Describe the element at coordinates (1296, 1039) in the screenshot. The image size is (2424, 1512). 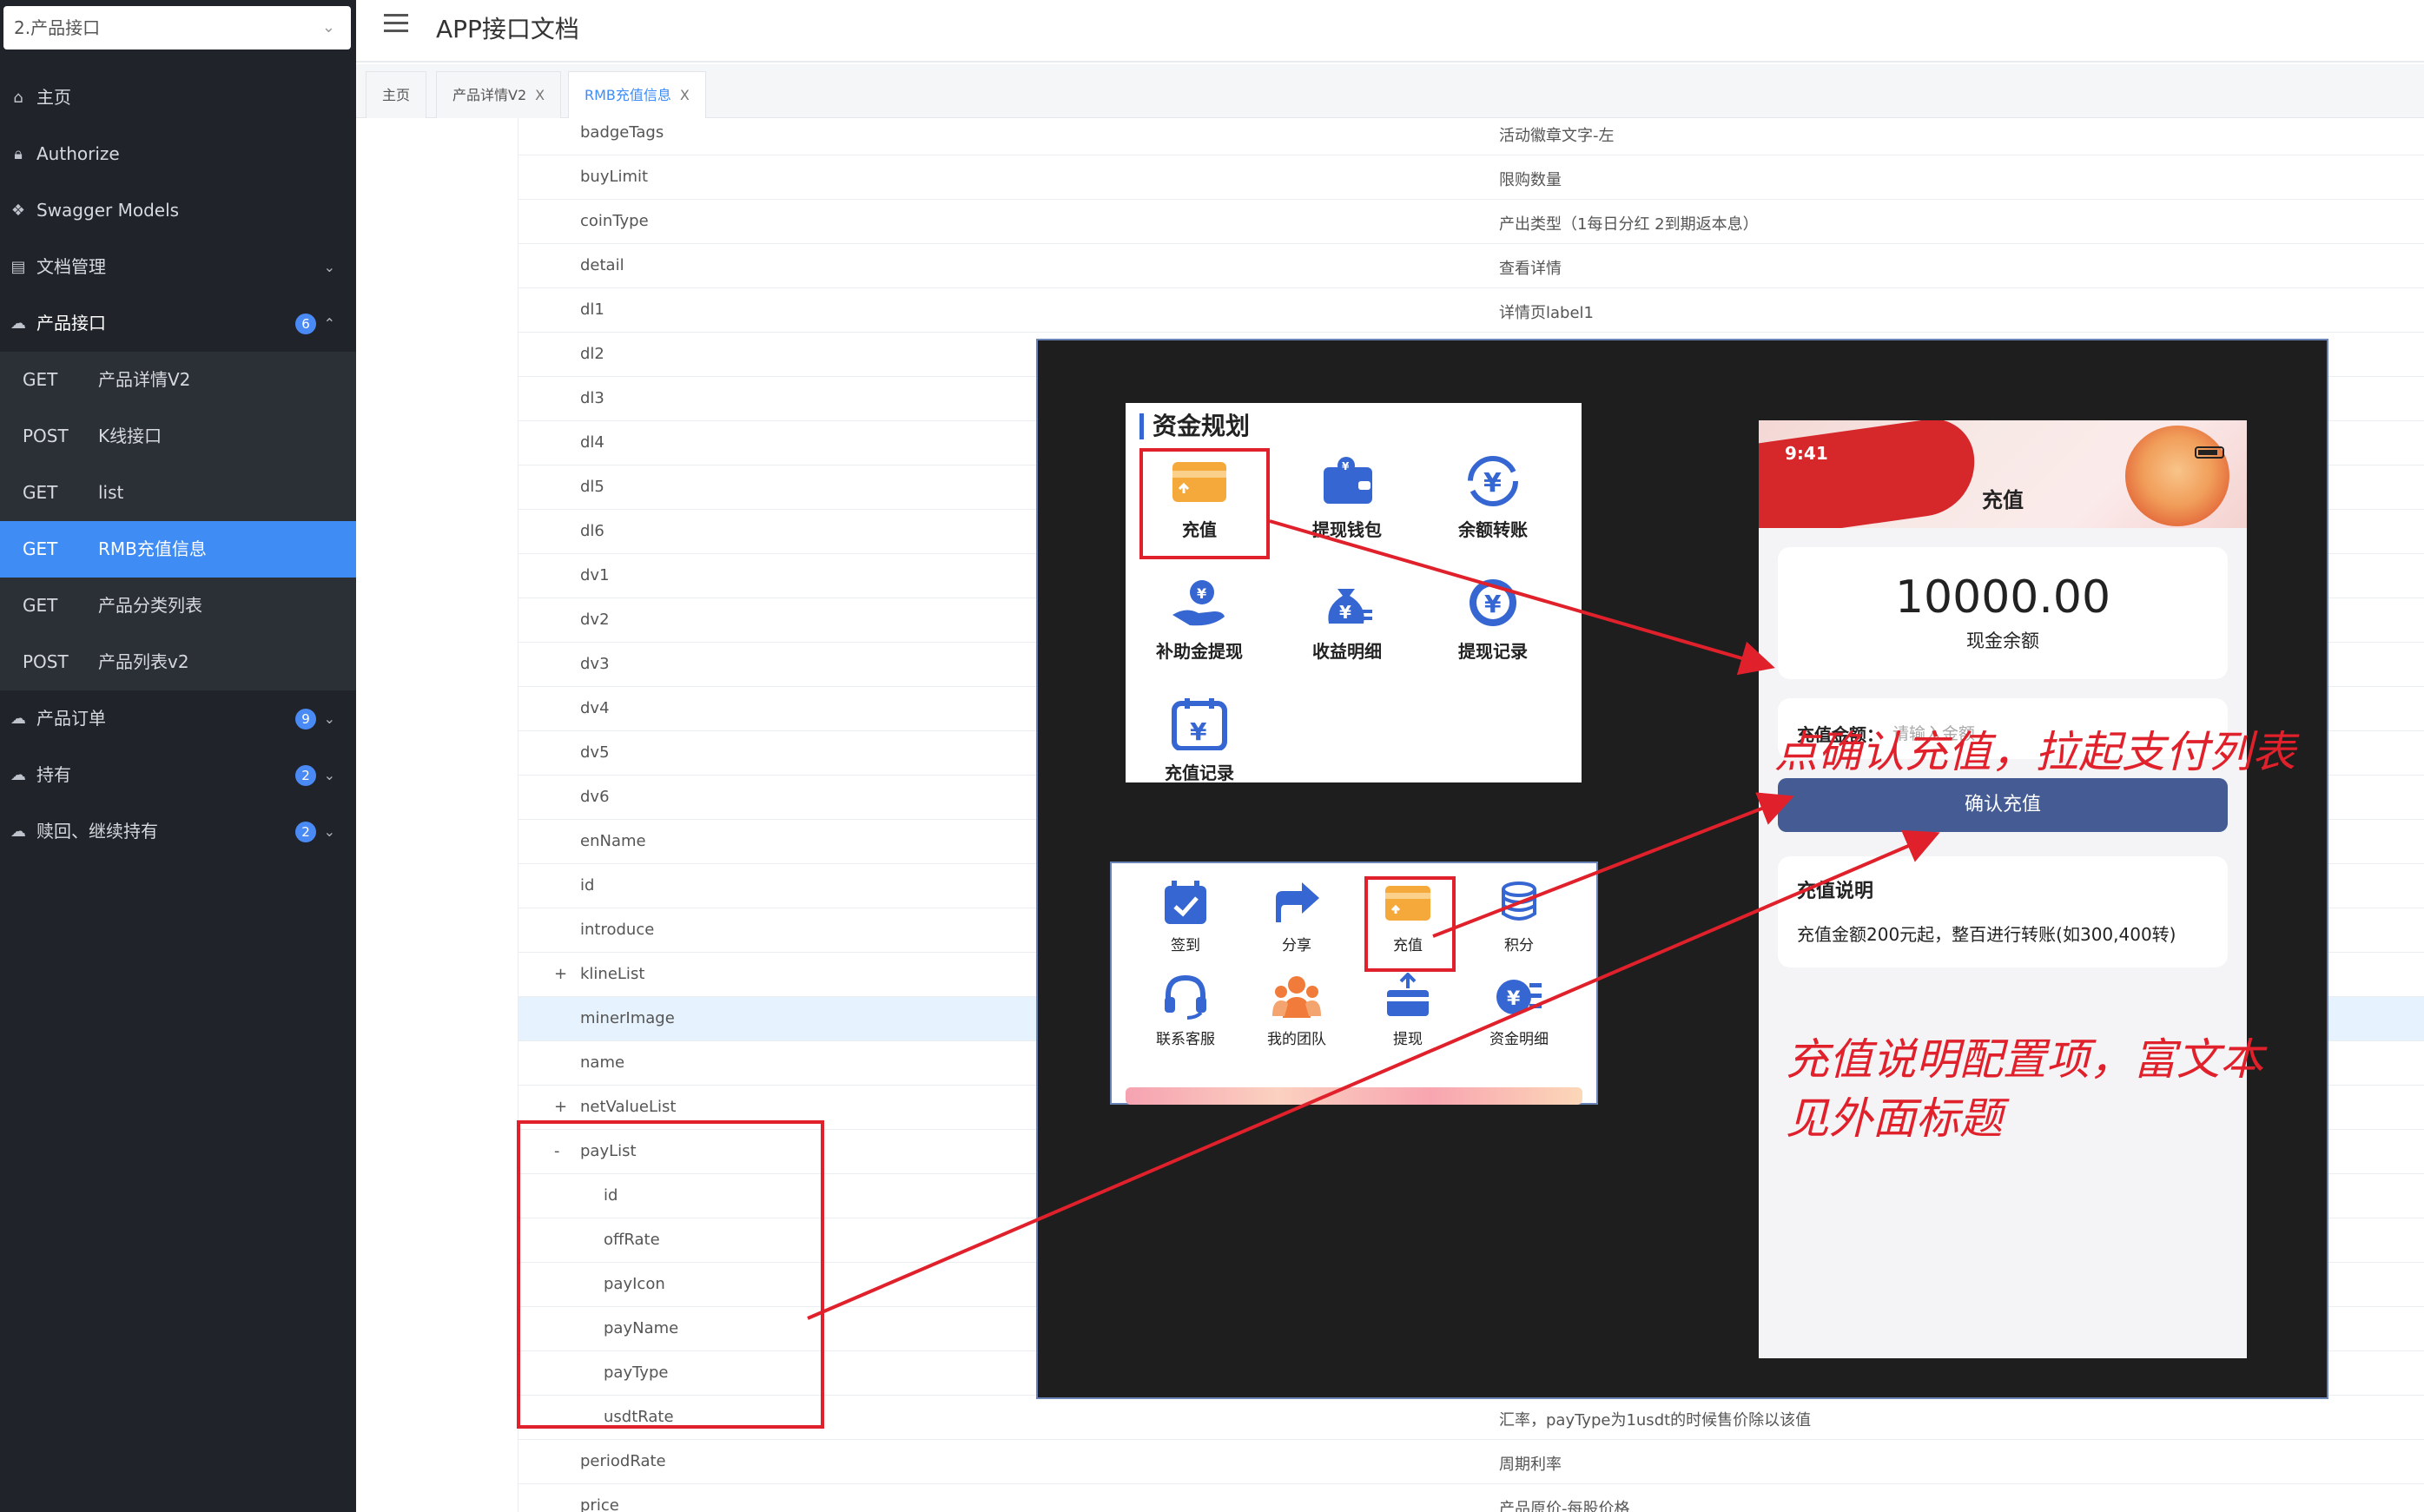
I see `grid-item-label: 我的团队` at that location.